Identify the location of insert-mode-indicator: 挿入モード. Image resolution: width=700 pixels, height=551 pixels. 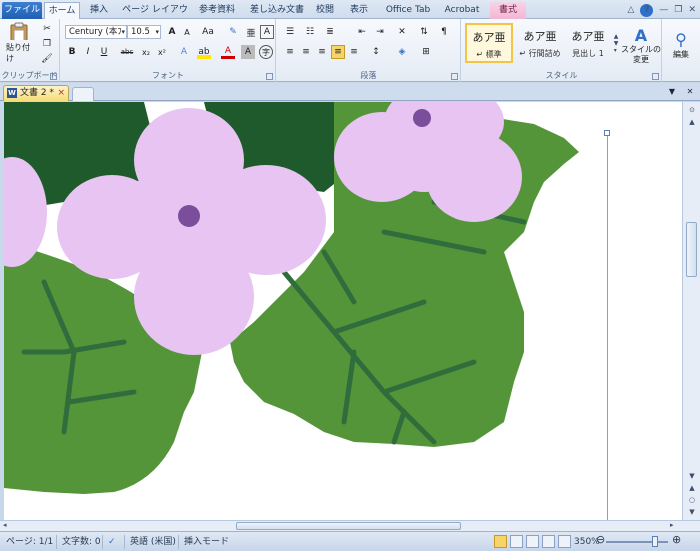
(206, 542).